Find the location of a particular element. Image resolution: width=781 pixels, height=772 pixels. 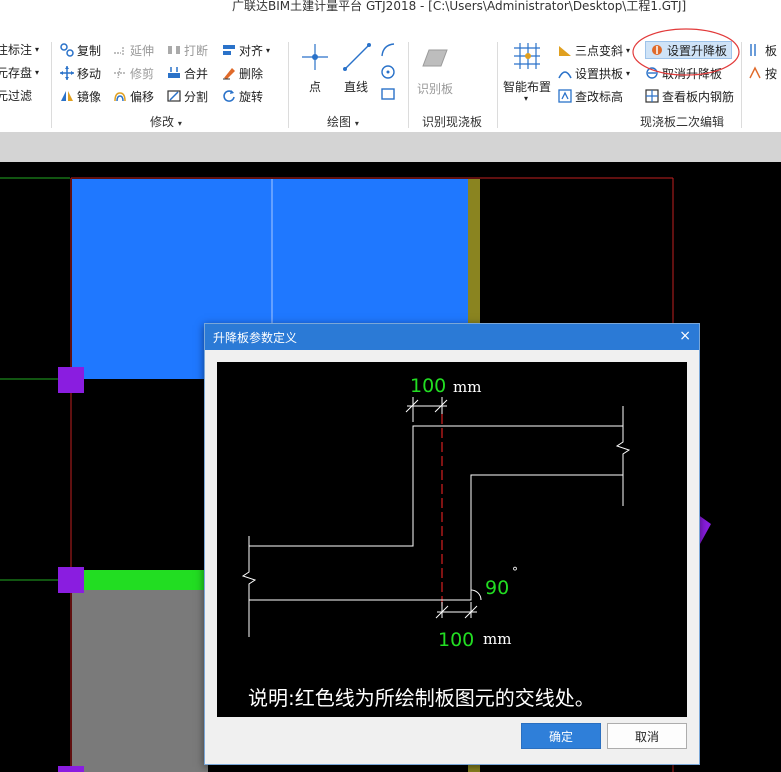

slab-edit-group-text: 现浇板二次编辑 is located at coordinates (682, 122).